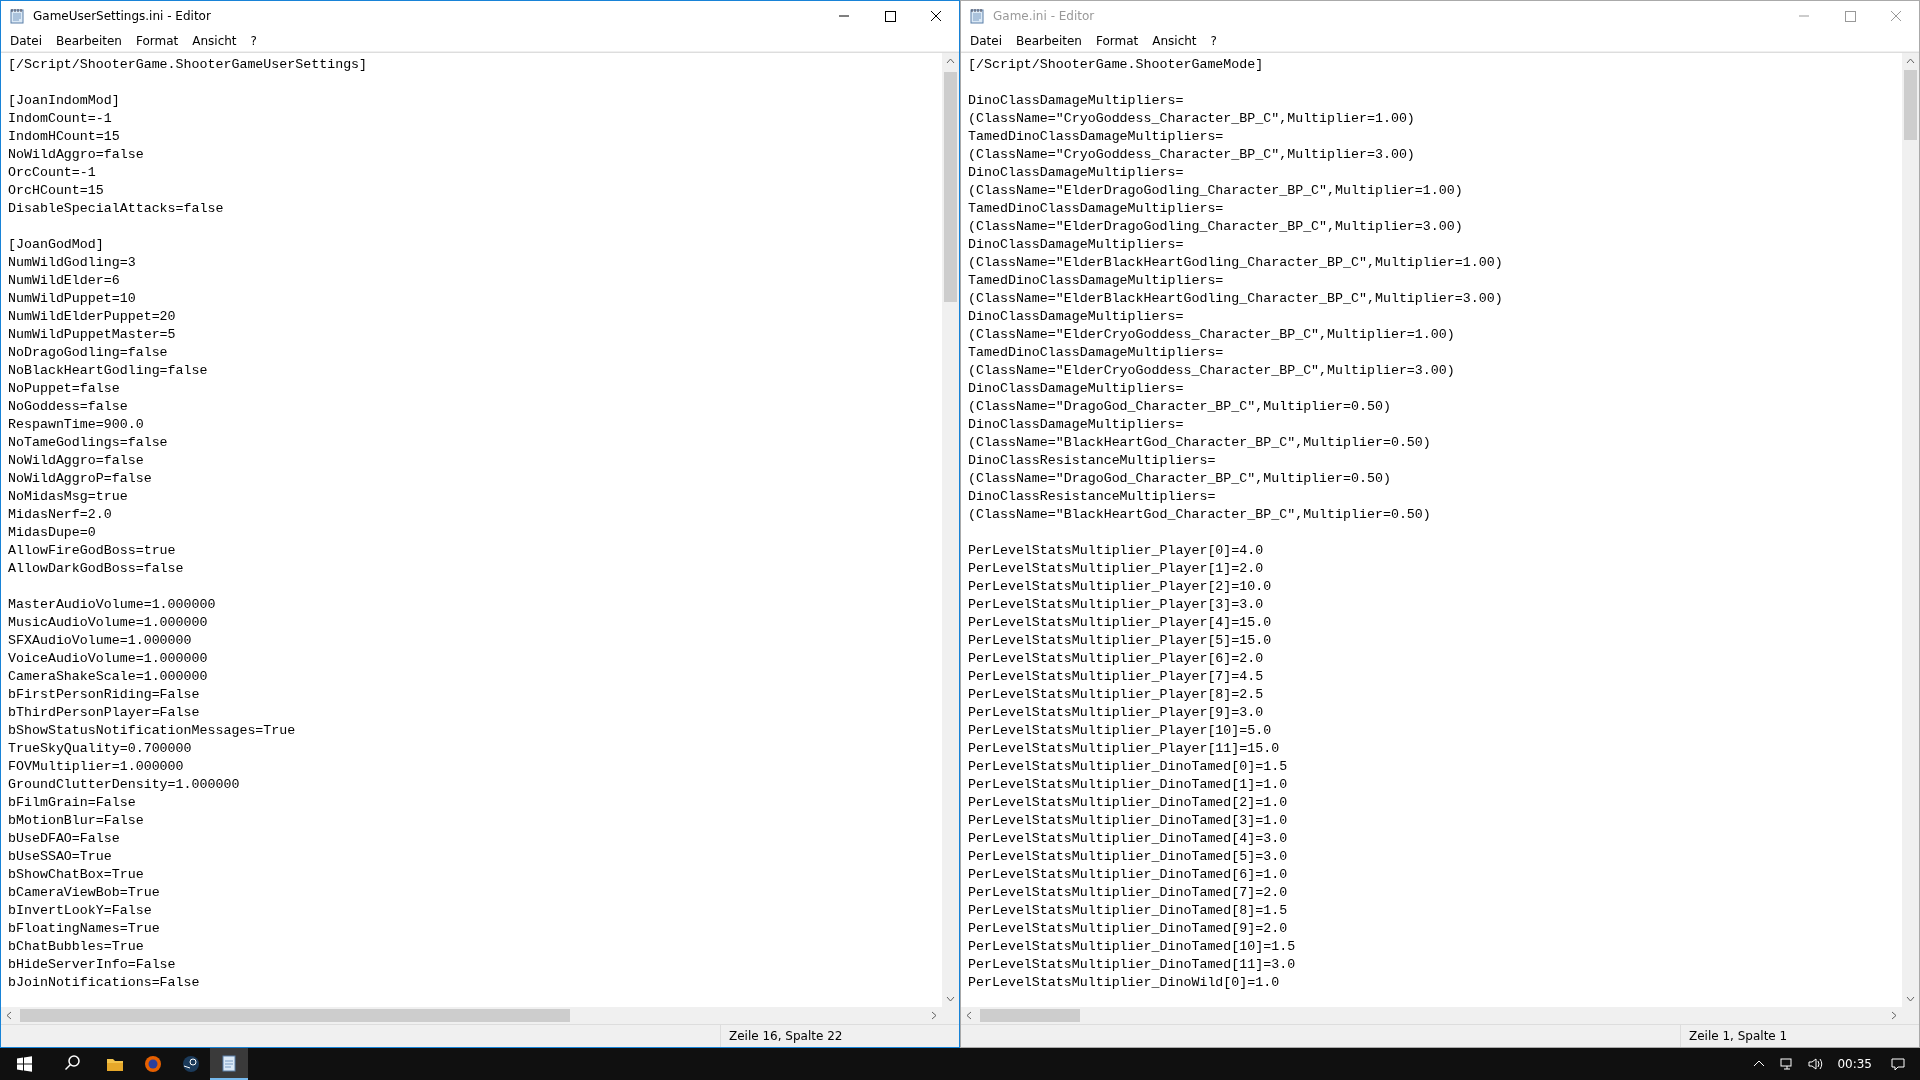 Image resolution: width=1920 pixels, height=1080 pixels. What do you see at coordinates (124, 785) in the screenshot?
I see `text-line: GroundClutterDensity=1.000000` at bounding box center [124, 785].